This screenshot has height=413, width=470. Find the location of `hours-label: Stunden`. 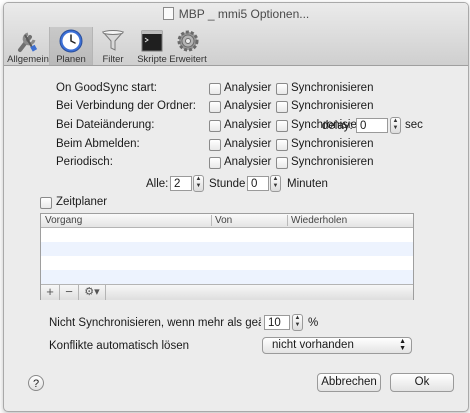

hours-label: Stunden is located at coordinates (227, 184).